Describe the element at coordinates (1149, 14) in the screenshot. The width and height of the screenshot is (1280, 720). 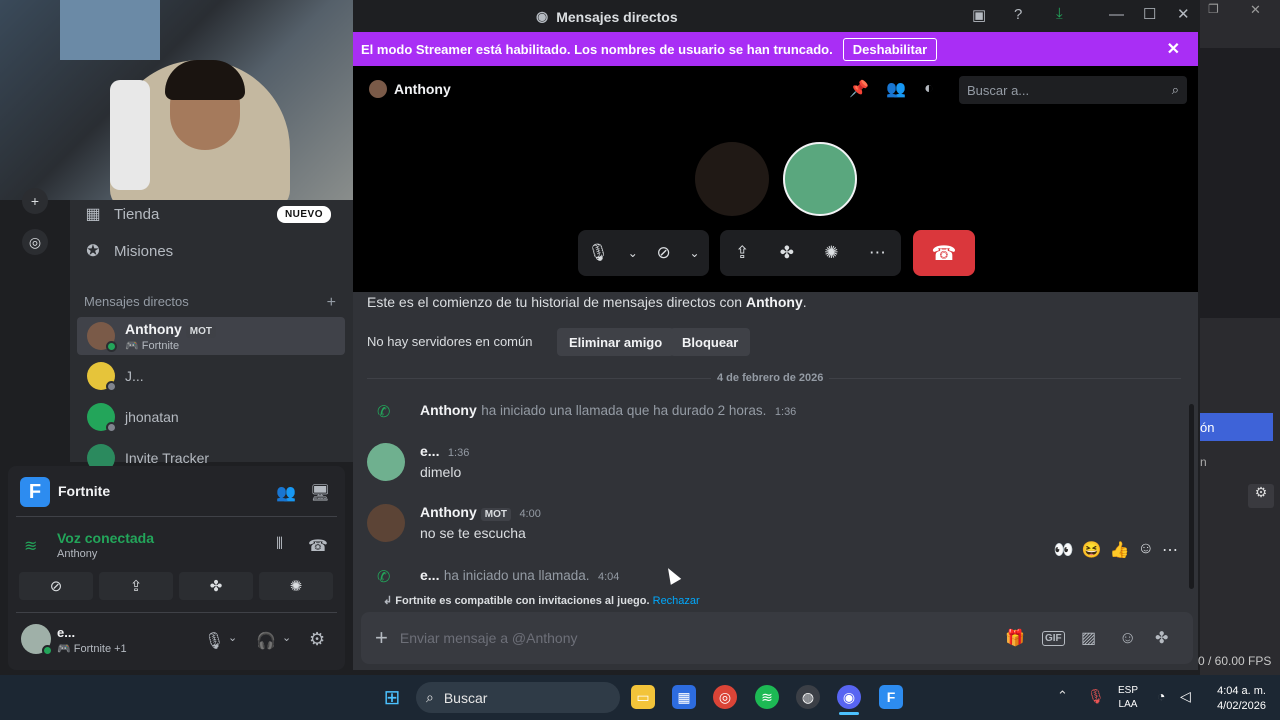
I see `maximize-icon: ☐` at that location.